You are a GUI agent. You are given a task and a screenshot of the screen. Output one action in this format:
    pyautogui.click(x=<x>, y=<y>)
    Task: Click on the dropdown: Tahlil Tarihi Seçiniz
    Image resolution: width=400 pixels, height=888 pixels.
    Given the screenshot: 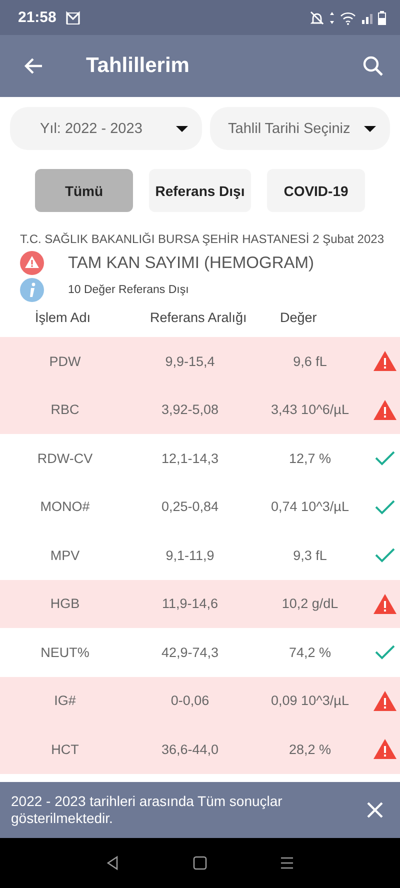 What is the action you would take?
    pyautogui.click(x=300, y=128)
    